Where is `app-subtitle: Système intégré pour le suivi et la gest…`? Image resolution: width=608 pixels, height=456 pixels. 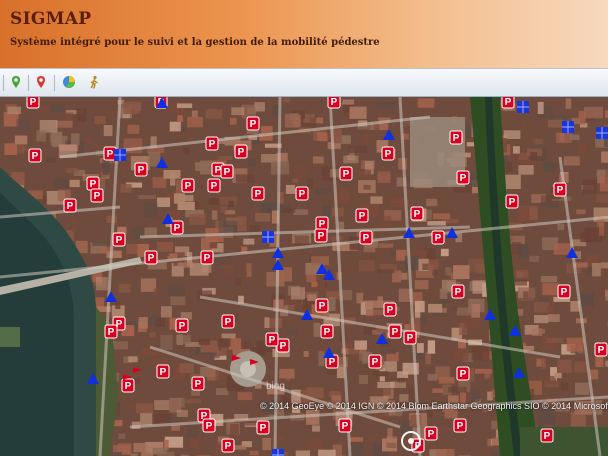
app-subtitle: Système intégré pour le suivi et la gest… is located at coordinates (195, 42).